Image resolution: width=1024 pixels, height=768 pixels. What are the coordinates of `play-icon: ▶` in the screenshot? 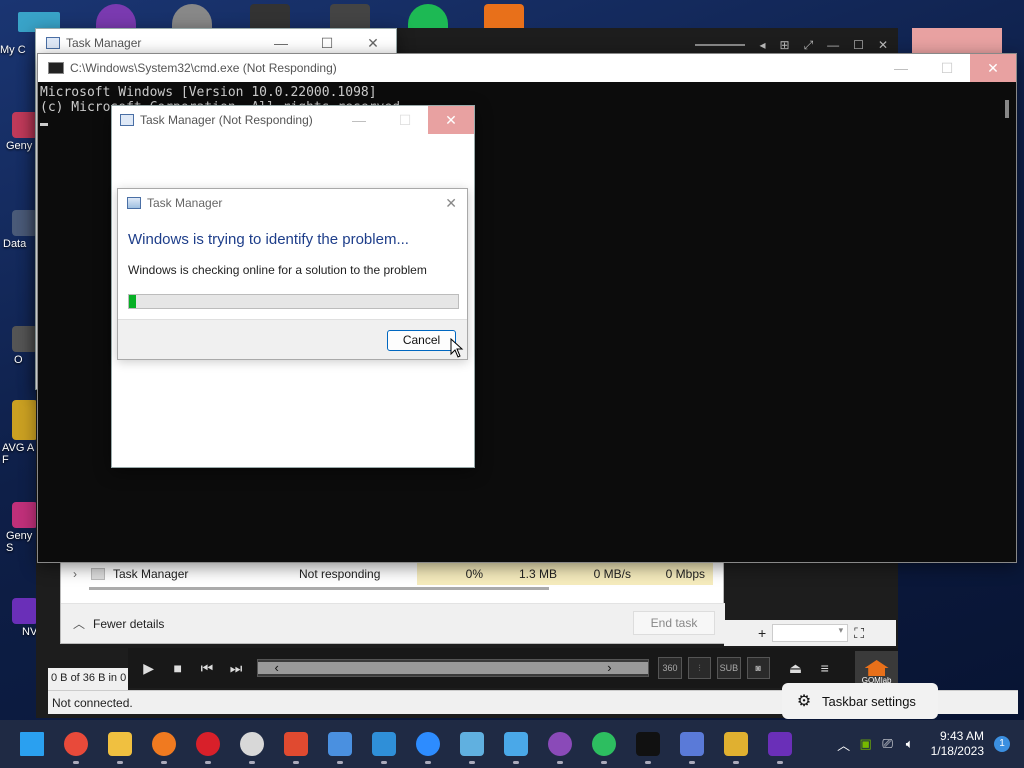 It's located at (148, 668).